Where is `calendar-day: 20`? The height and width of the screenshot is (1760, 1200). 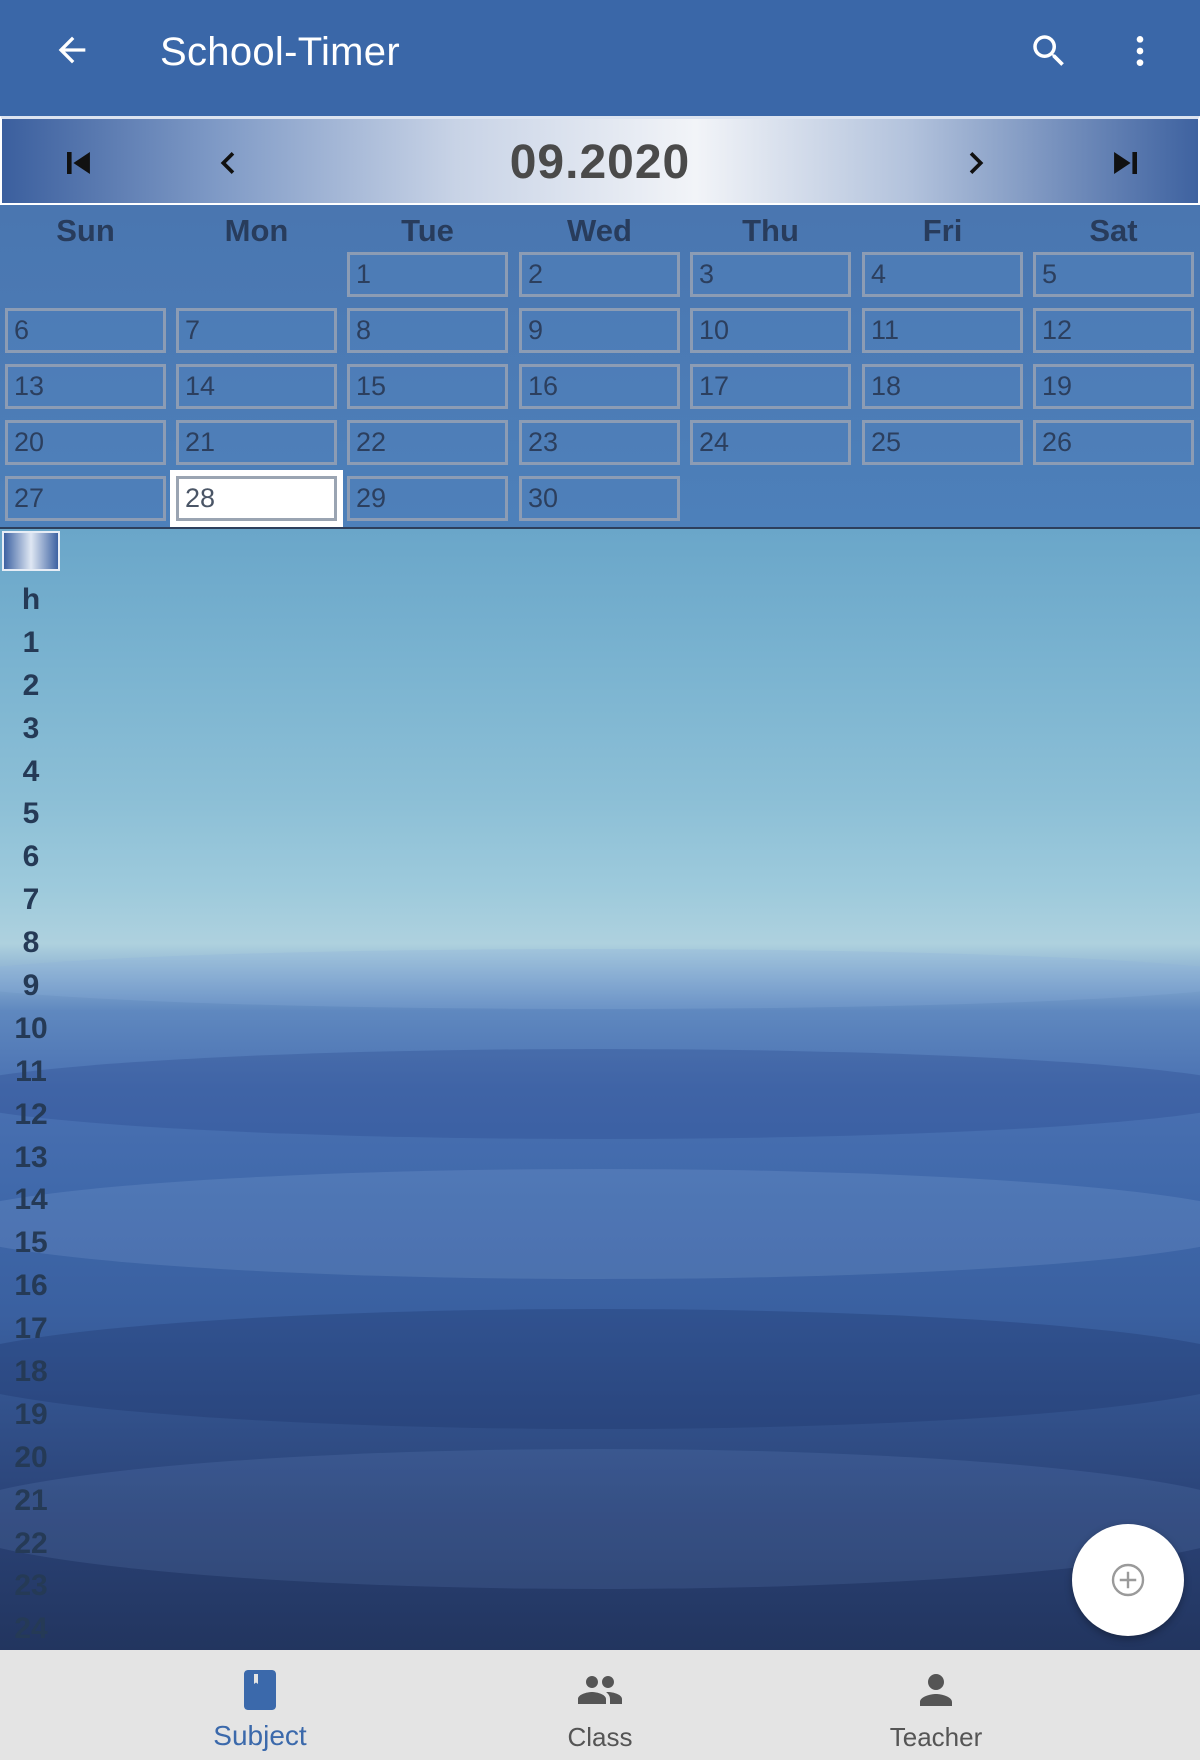 calendar-day: 20 is located at coordinates (85, 442).